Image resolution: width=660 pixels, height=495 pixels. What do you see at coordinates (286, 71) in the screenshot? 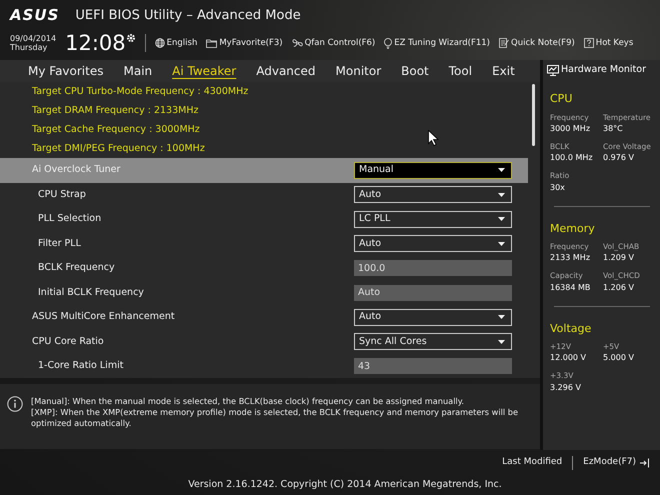
I see `menu-tab: Advanced` at bounding box center [286, 71].